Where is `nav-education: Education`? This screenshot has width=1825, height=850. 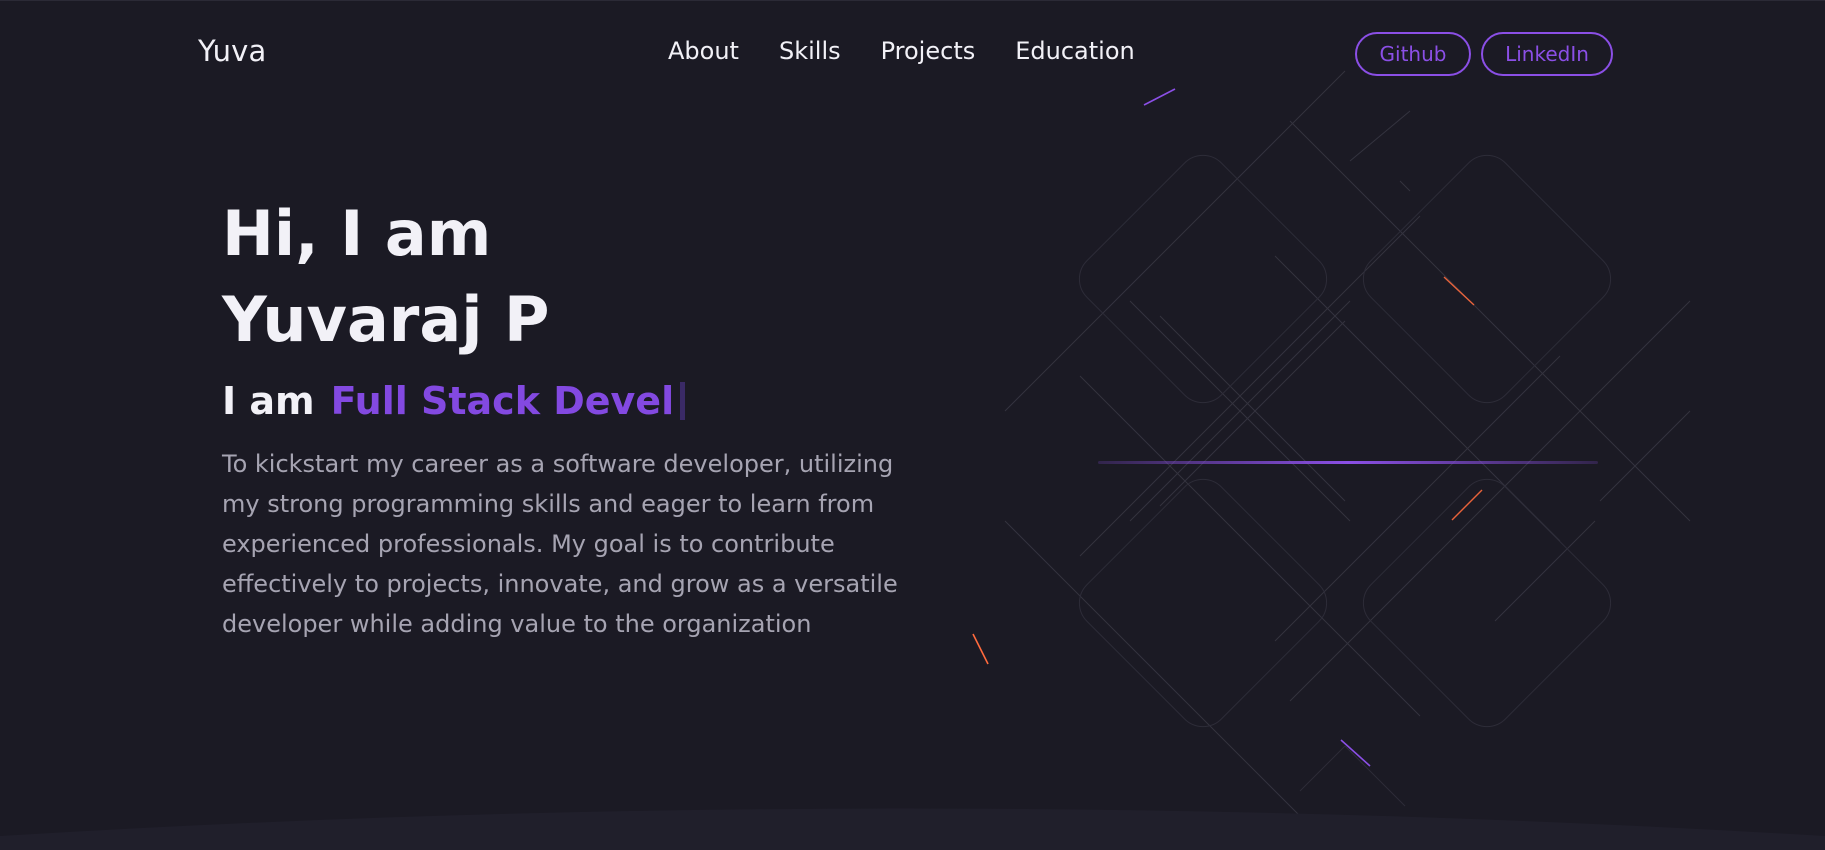 nav-education: Education is located at coordinates (1074, 51).